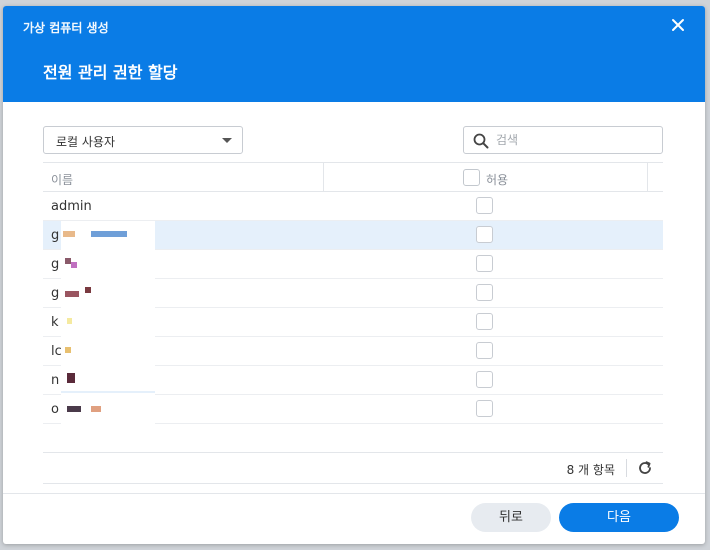 The width and height of the screenshot is (710, 550). I want to click on search-box, so click(563, 140).